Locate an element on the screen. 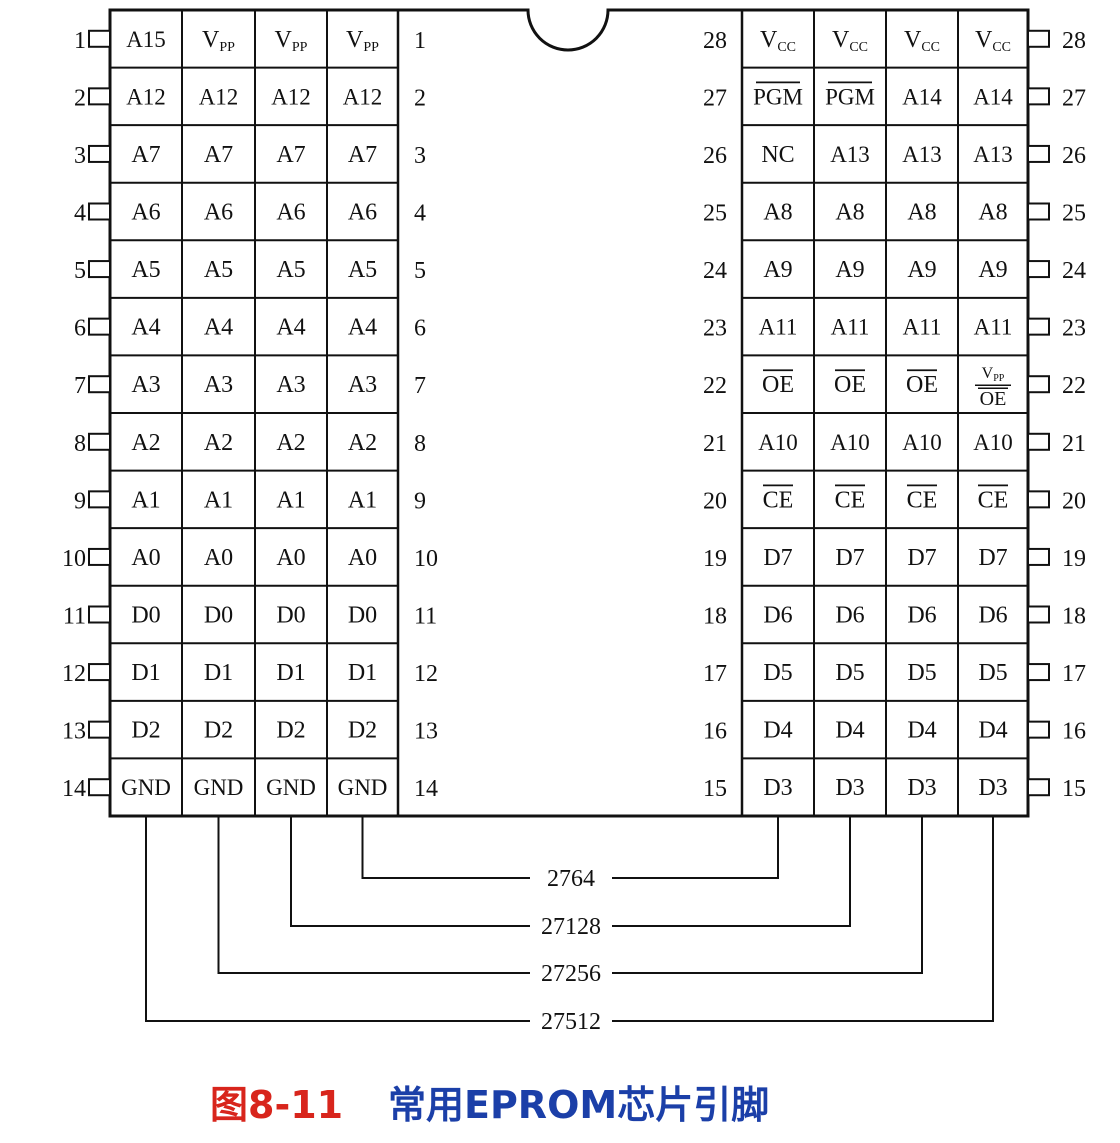 This screenshot has width=1120, height=1143. pin-number-outer: 7 is located at coordinates (80, 386).